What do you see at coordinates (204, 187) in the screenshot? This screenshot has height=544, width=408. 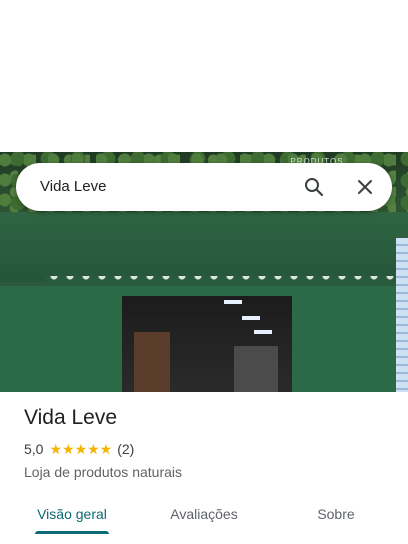 I see `search-bar: Vida Leve` at bounding box center [204, 187].